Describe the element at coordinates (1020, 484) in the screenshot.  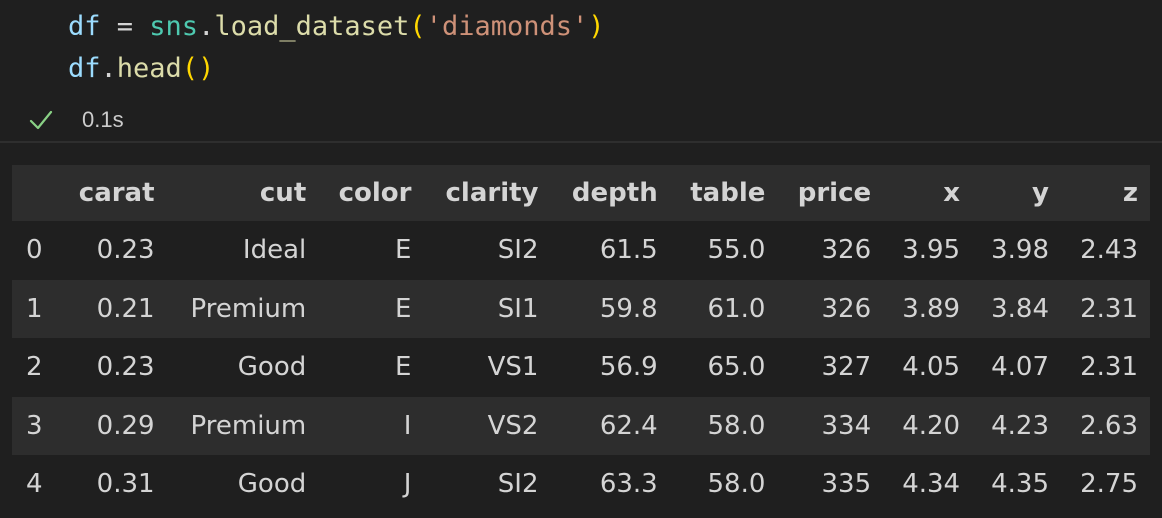
I see `cell-y: 4.35` at that location.